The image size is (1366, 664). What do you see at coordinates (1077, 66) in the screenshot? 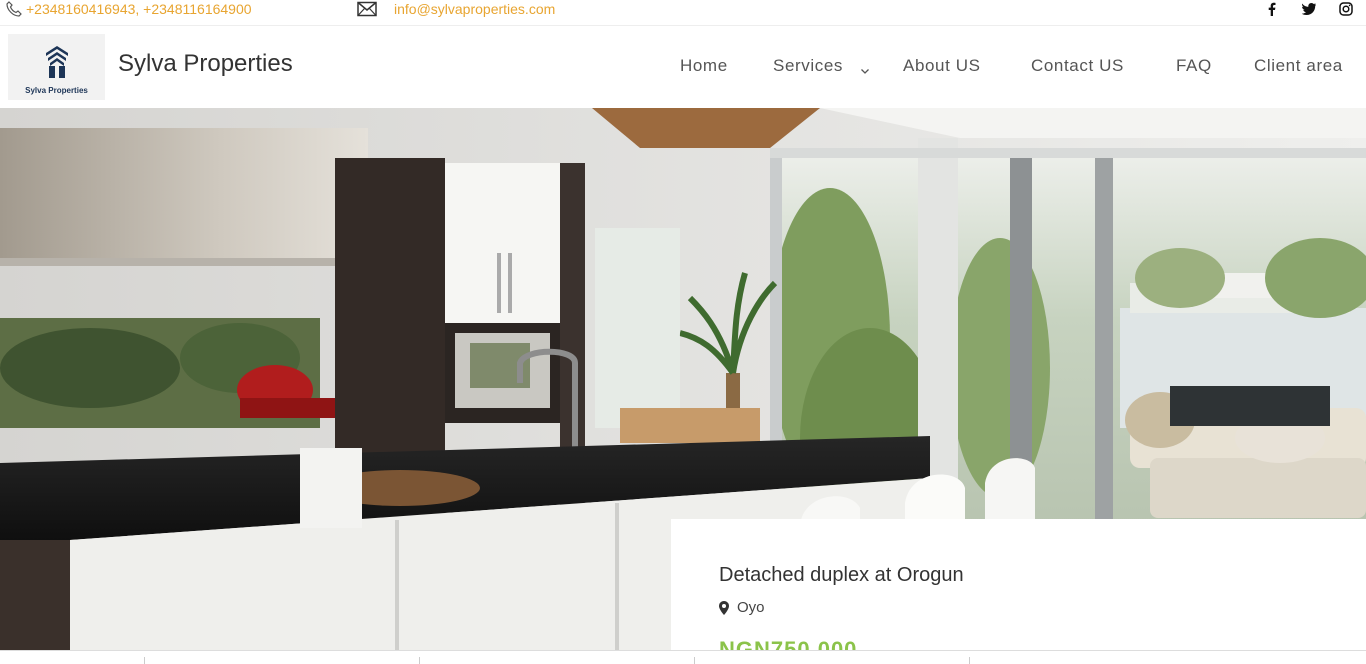
I see `nav-contact: Contact US` at bounding box center [1077, 66].